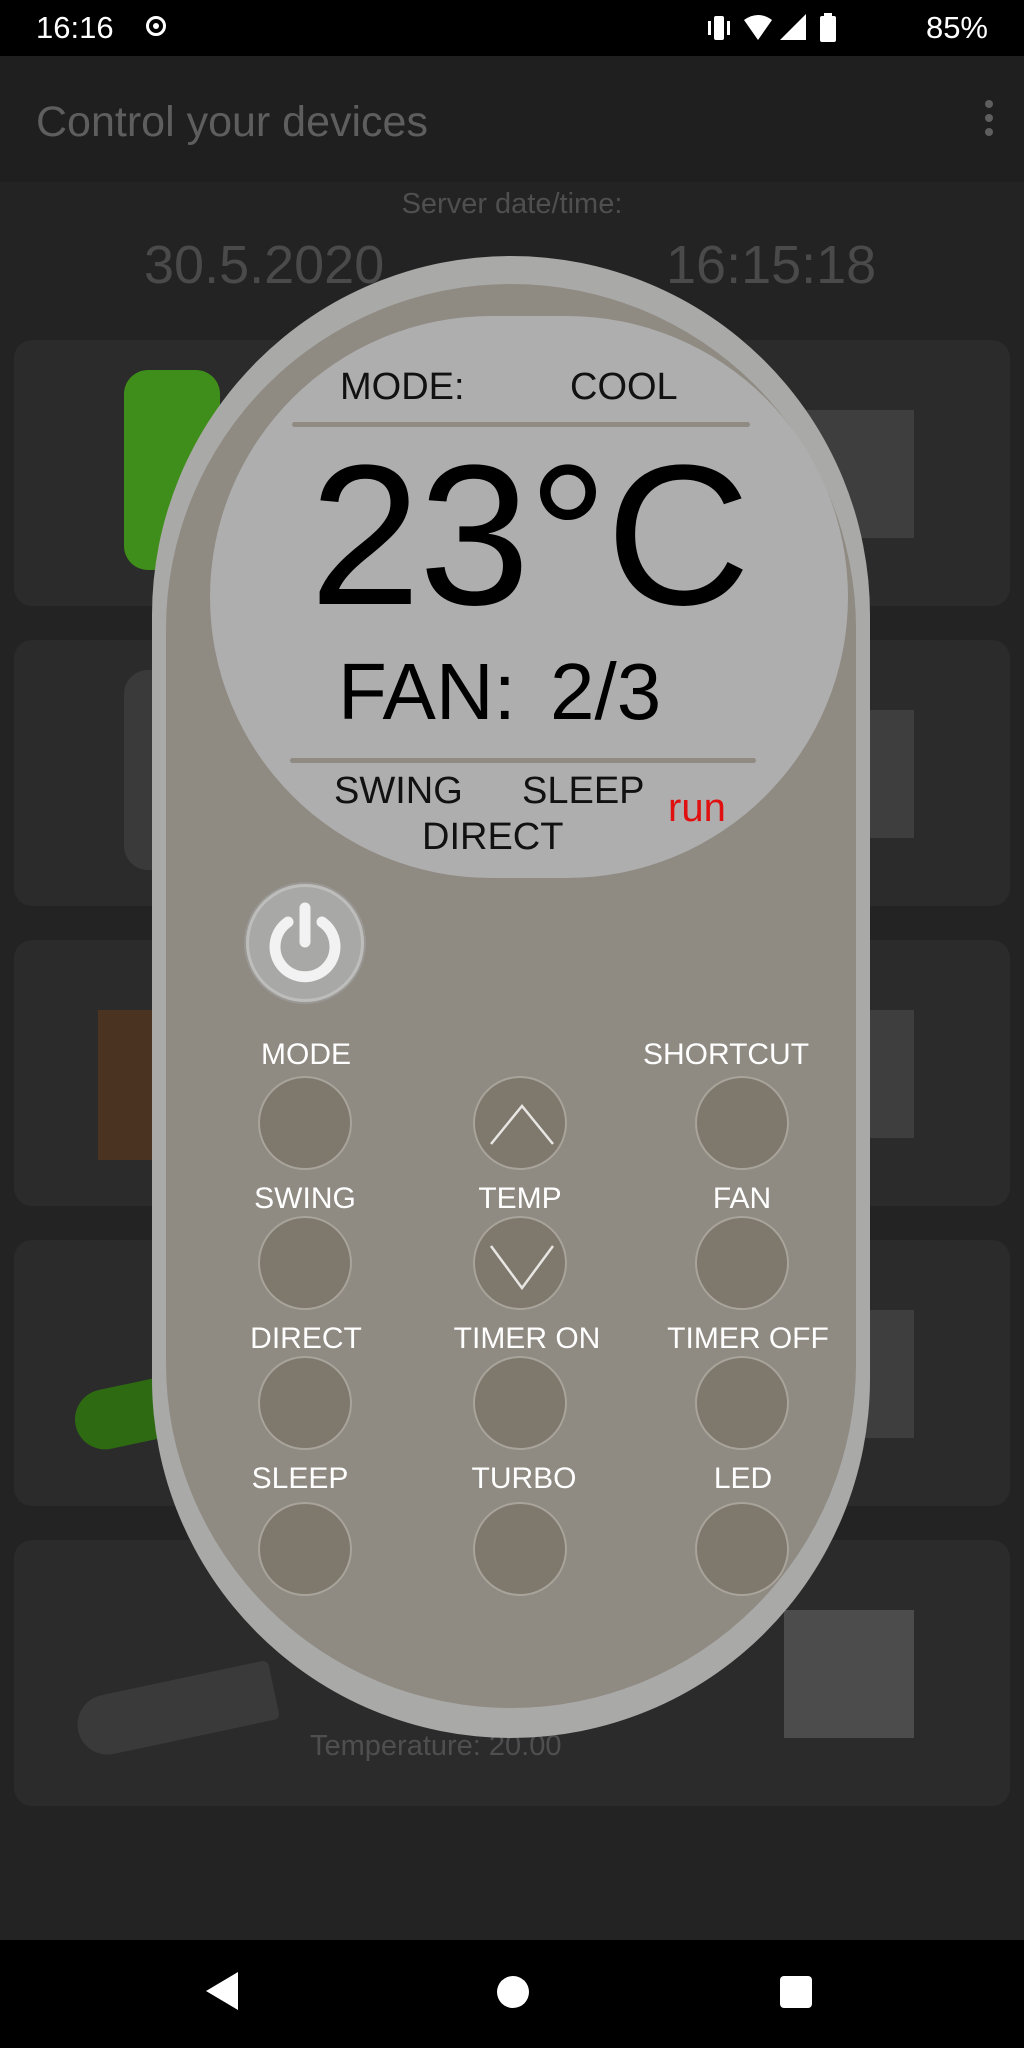  I want to click on swing-button, so click(305, 1263).